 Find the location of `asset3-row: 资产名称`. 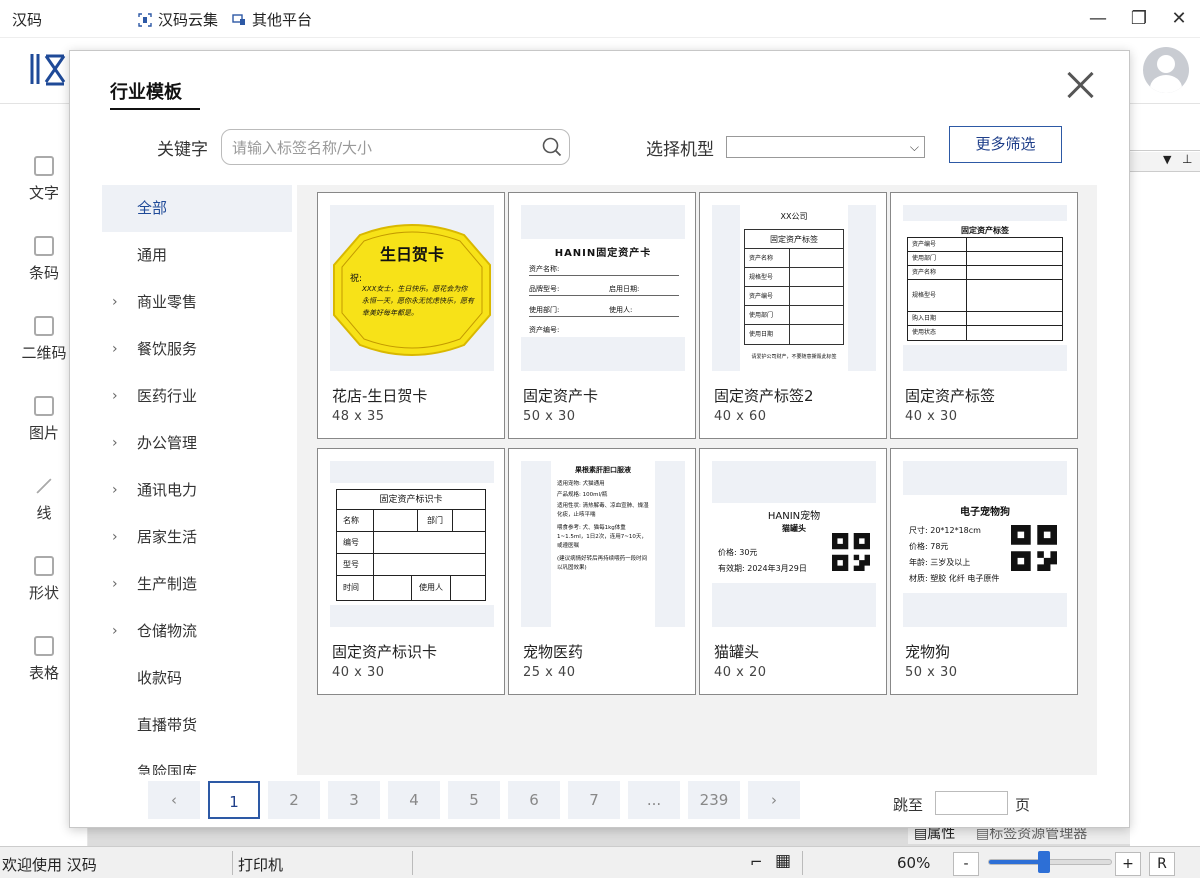

asset3-row: 资产名称 is located at coordinates (985, 273).